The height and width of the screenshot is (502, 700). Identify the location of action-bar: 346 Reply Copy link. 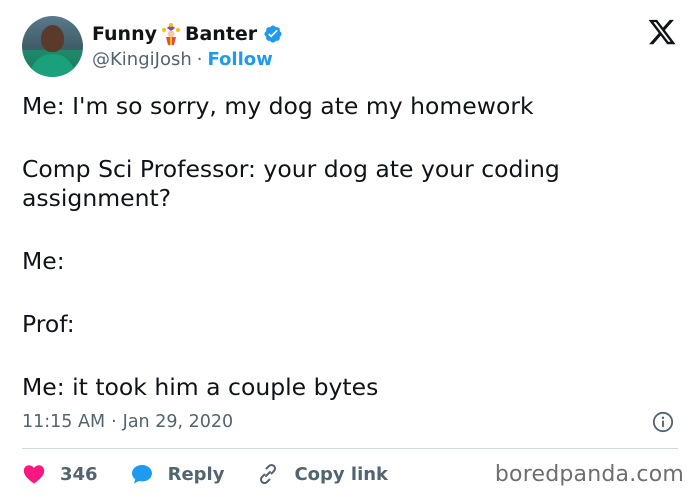
(221, 474).